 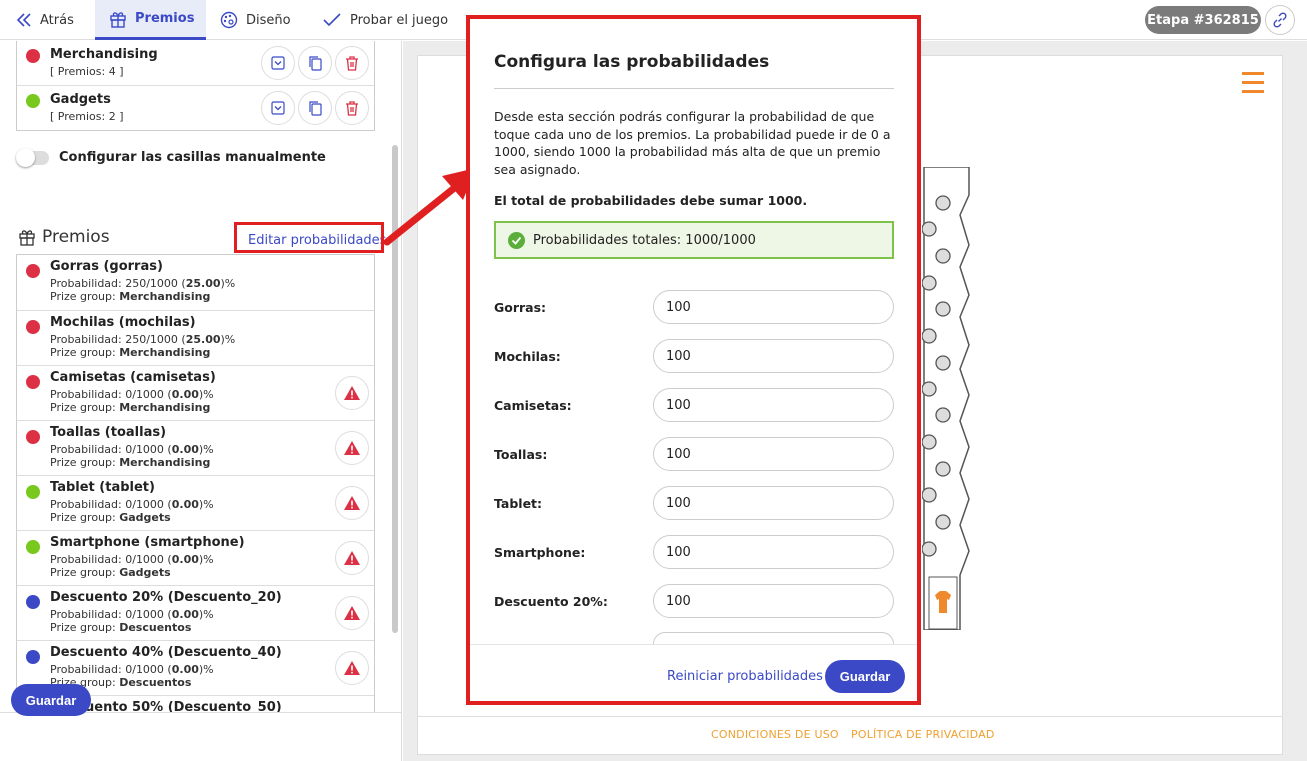 What do you see at coordinates (773, 638) in the screenshot?
I see `probability-input-partial` at bounding box center [773, 638].